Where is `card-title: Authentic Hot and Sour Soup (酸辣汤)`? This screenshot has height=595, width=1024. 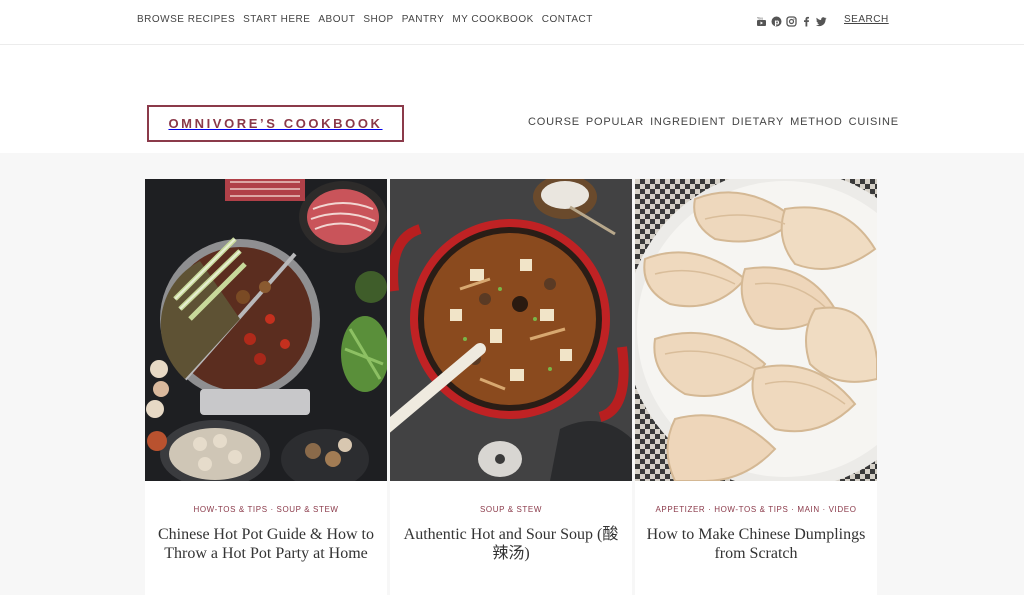
card-title: Authentic Hot and Sour Soup (酸辣汤) is located at coordinates (511, 544).